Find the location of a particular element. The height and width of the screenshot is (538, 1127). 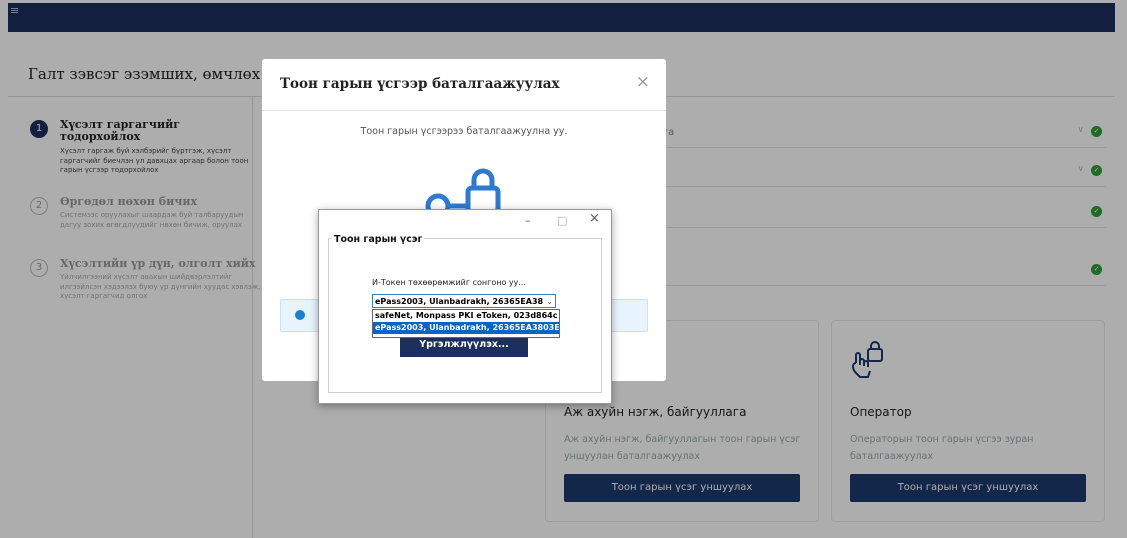

token-select: ePass2003, Ulanbadrakh, 26365EA38 ⌄ is located at coordinates (464, 301).